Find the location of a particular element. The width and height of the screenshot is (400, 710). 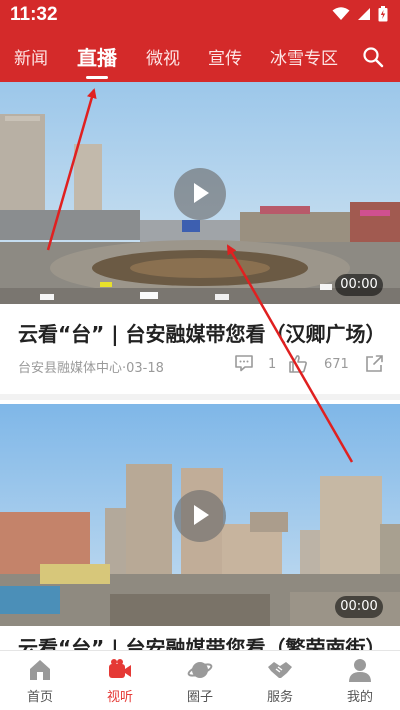

nav-mine: 我的 is located at coordinates (360, 681).